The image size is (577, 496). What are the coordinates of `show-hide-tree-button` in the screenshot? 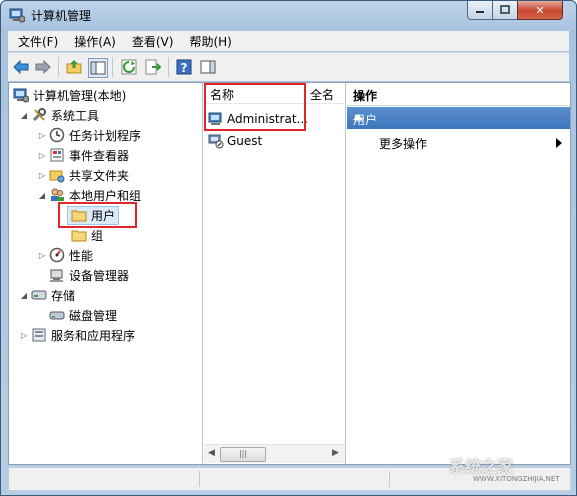 It's located at (98, 68).